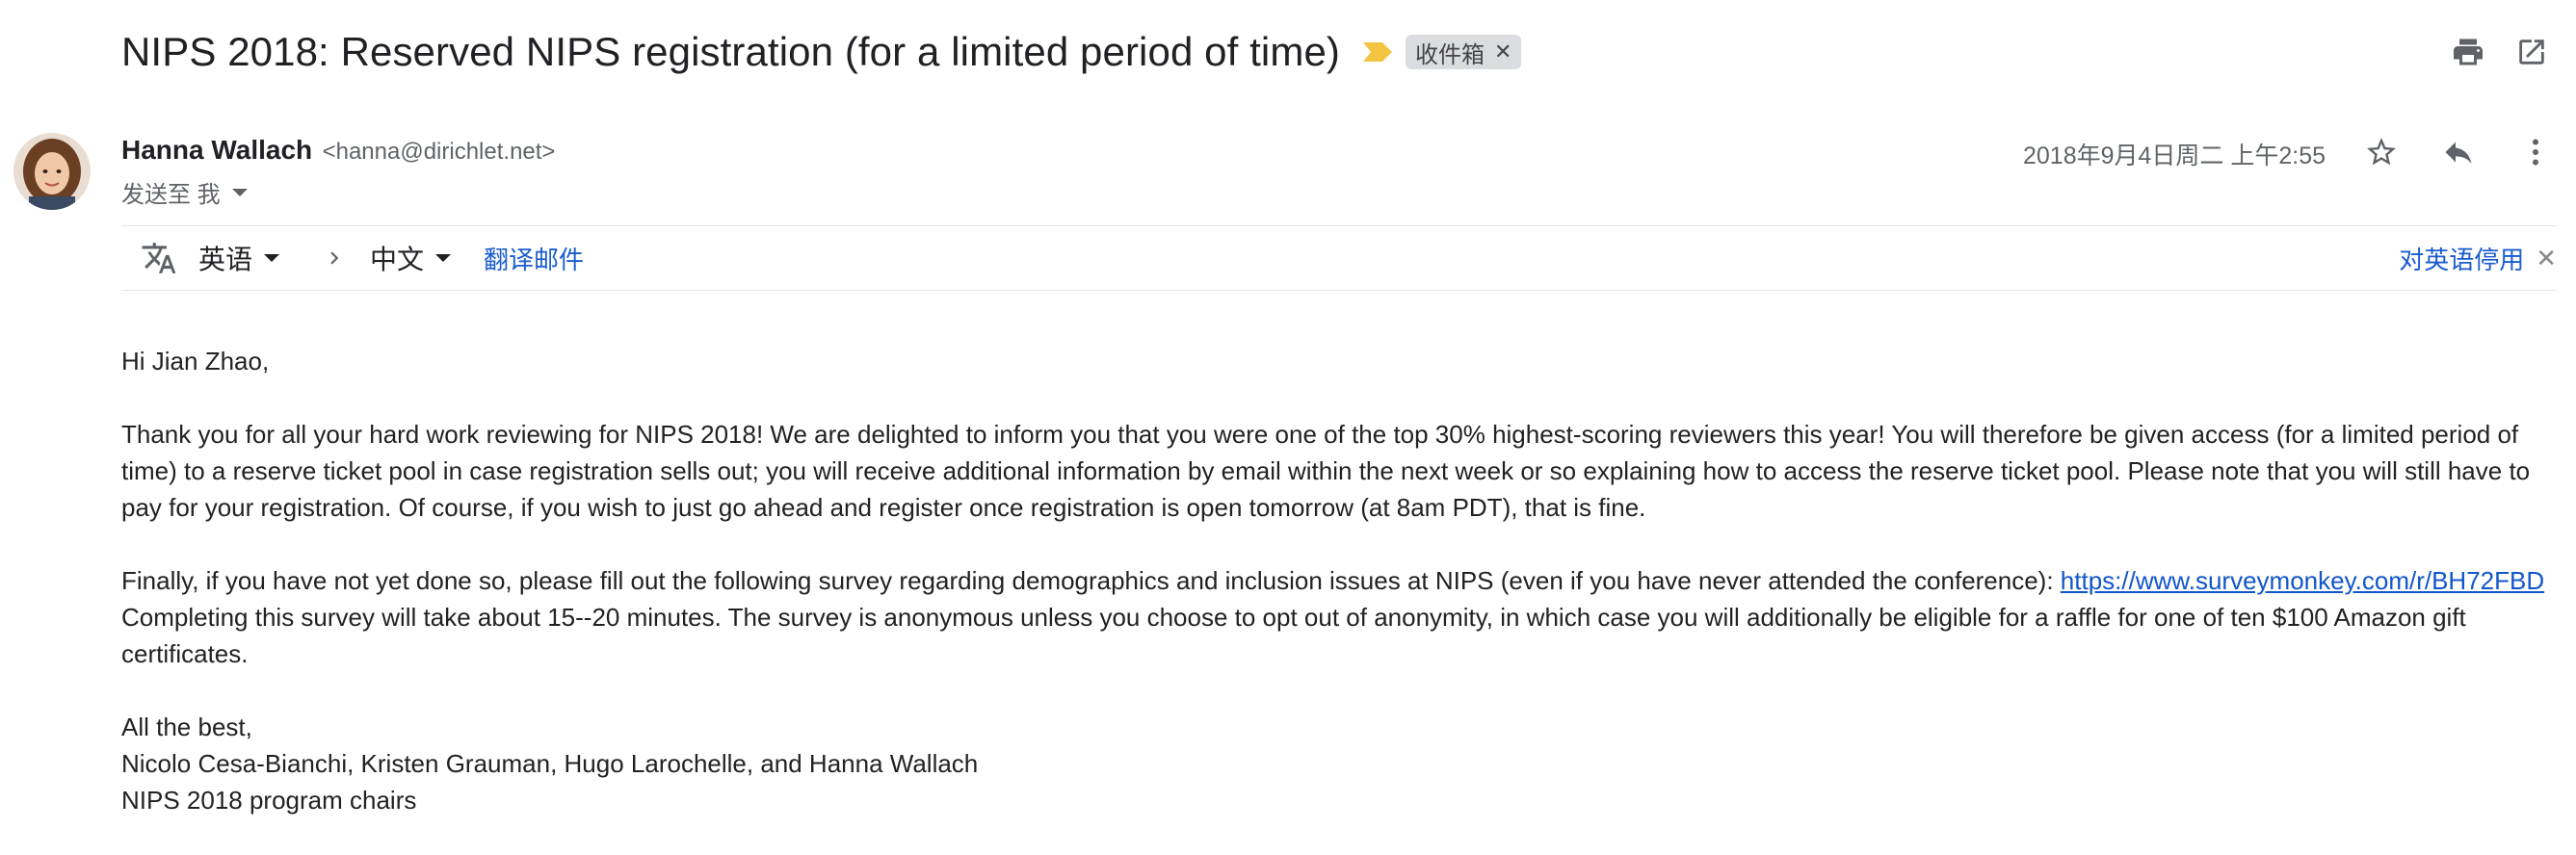 The width and height of the screenshot is (2576, 855). Describe the element at coordinates (195, 361) in the screenshot. I see `greeting: Hi Jian Zhao,` at that location.